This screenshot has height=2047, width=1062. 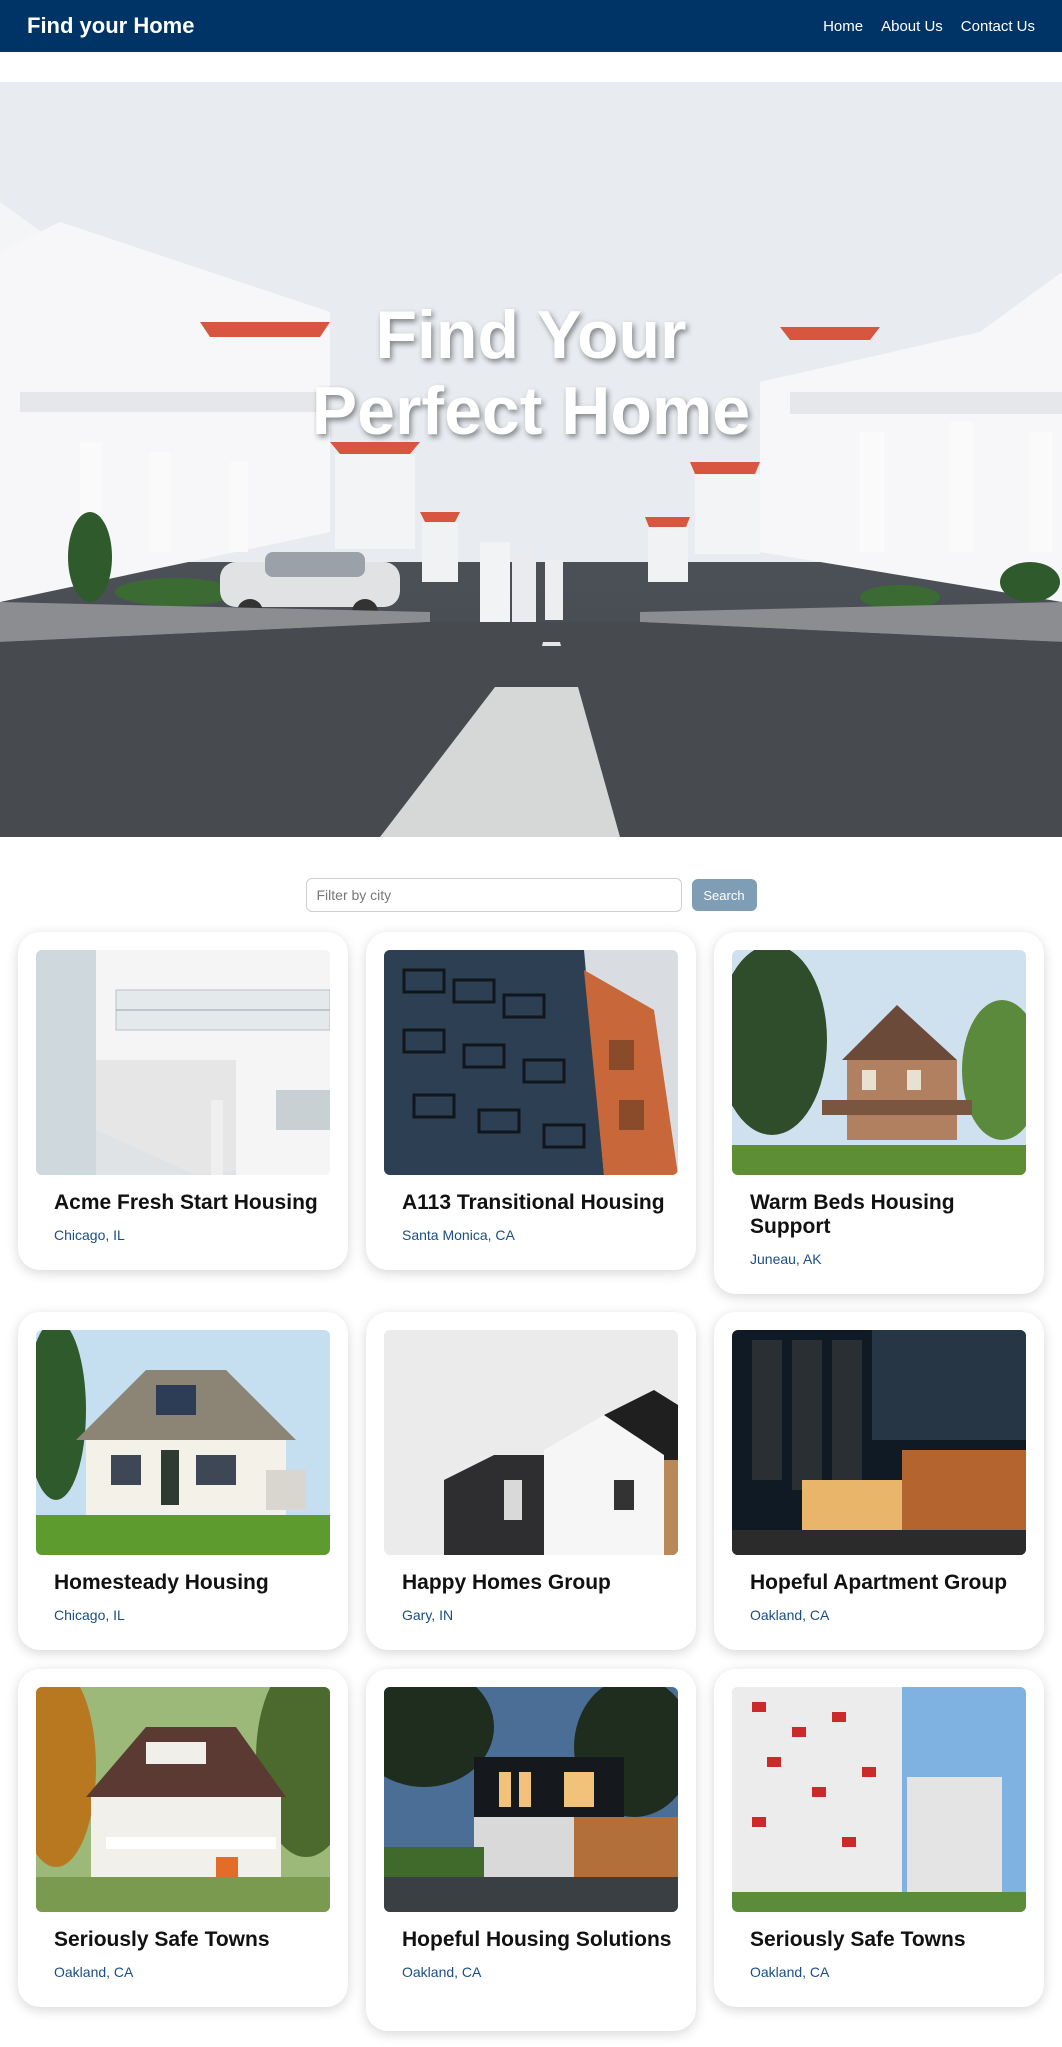 What do you see at coordinates (537, 1939) in the screenshot?
I see `listing-name: Hopeful Housing Solutions` at bounding box center [537, 1939].